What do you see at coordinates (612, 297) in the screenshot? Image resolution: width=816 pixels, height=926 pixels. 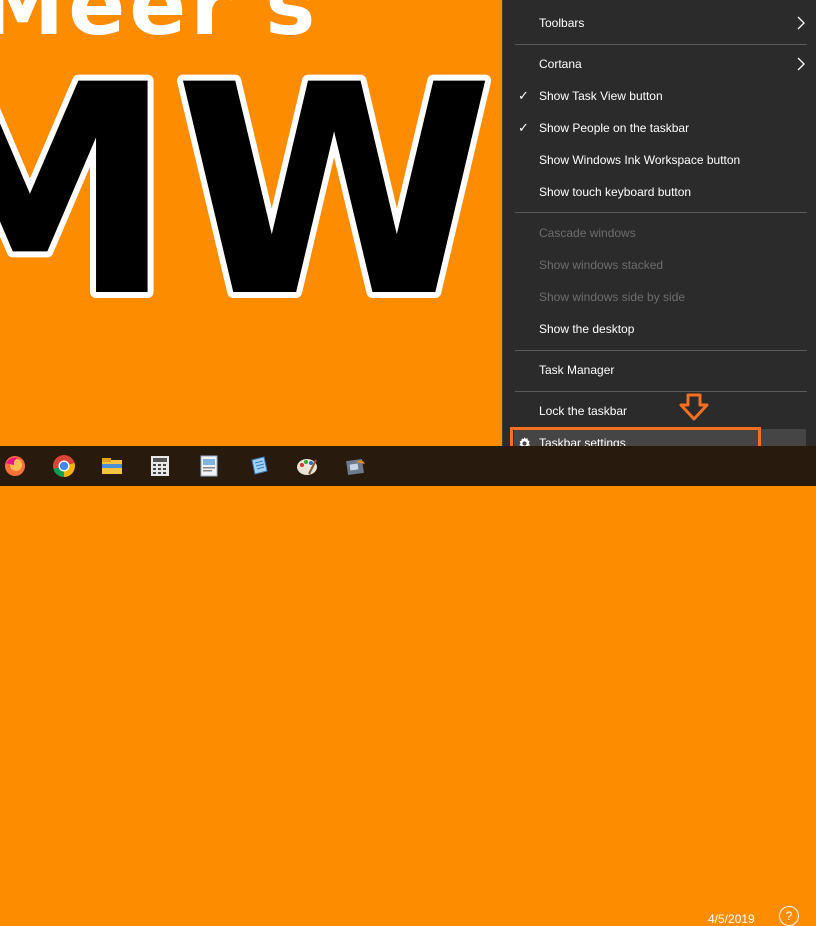 I see `menu-item-label: Show windows side by side` at bounding box center [612, 297].